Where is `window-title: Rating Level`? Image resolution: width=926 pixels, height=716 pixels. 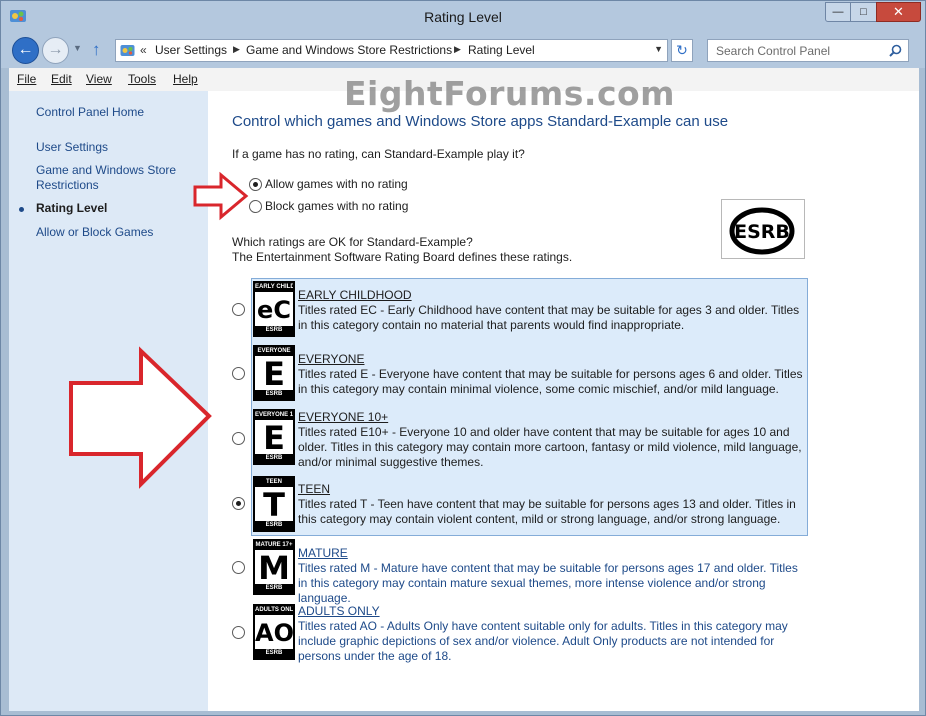 window-title: Rating Level is located at coordinates (463, 17).